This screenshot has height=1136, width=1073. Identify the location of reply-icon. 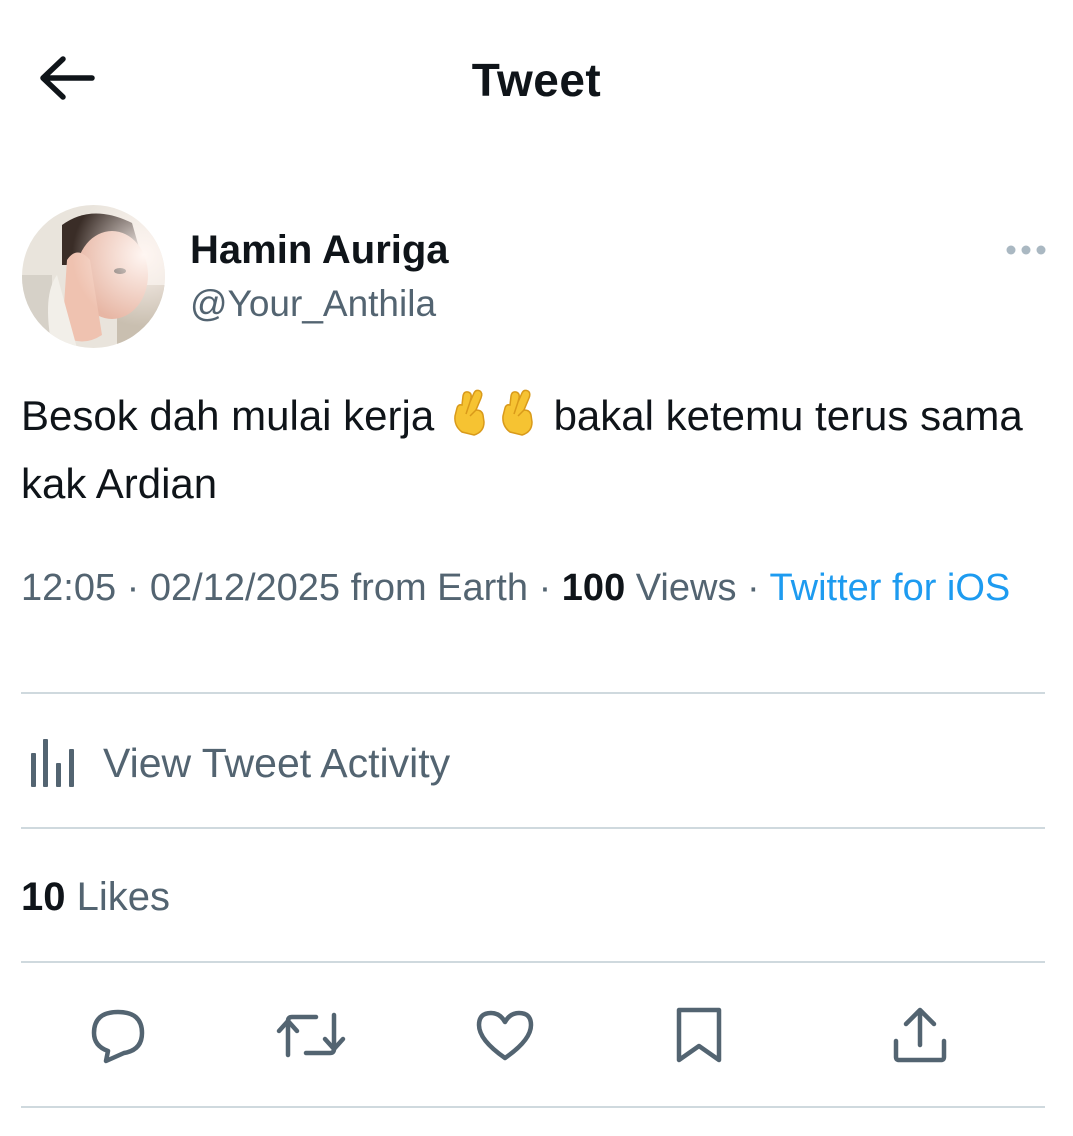
(118, 1037).